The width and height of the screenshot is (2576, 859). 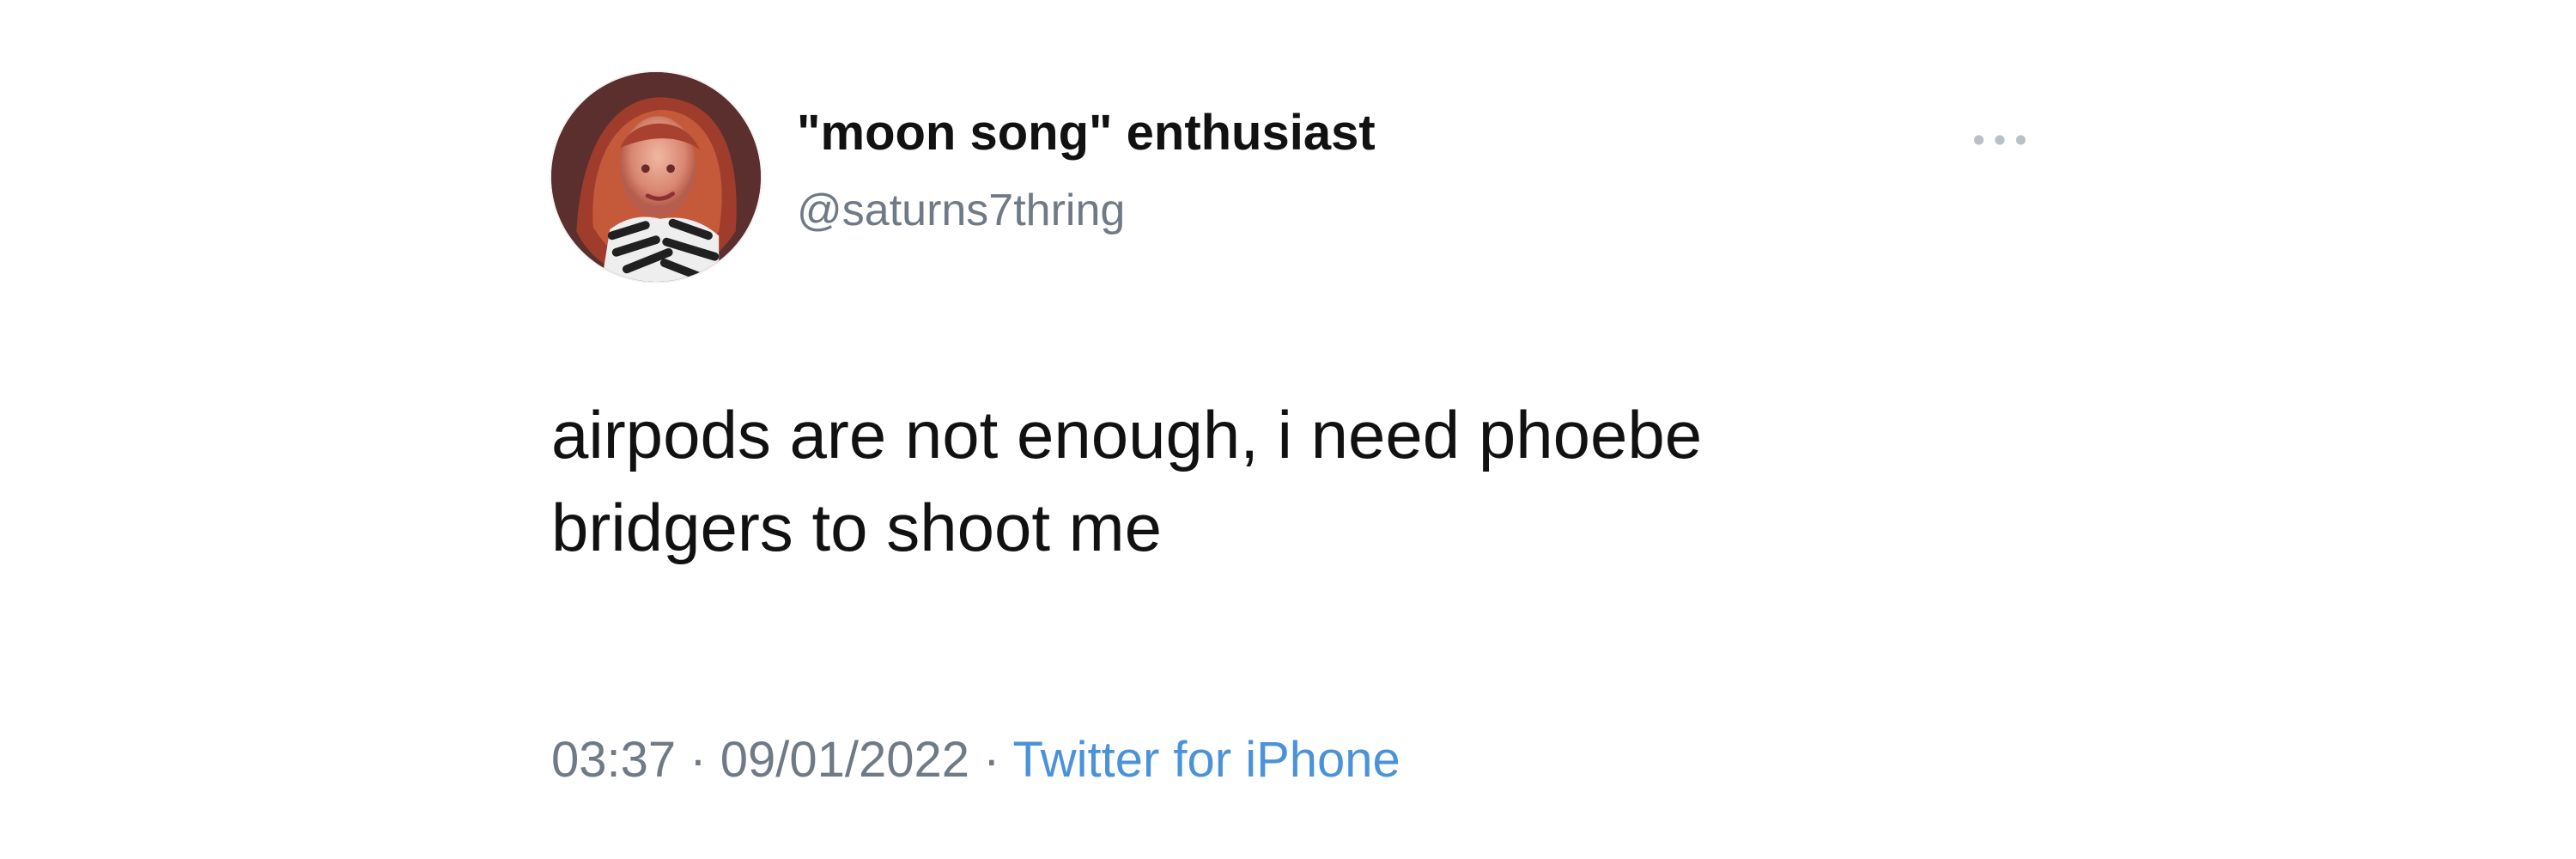 What do you see at coordinates (845, 760) in the screenshot?
I see `tweet-date: 09/01/2022` at bounding box center [845, 760].